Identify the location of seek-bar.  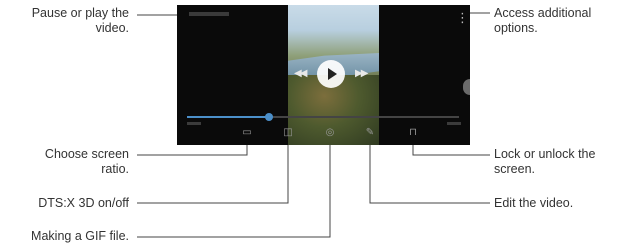
(323, 117).